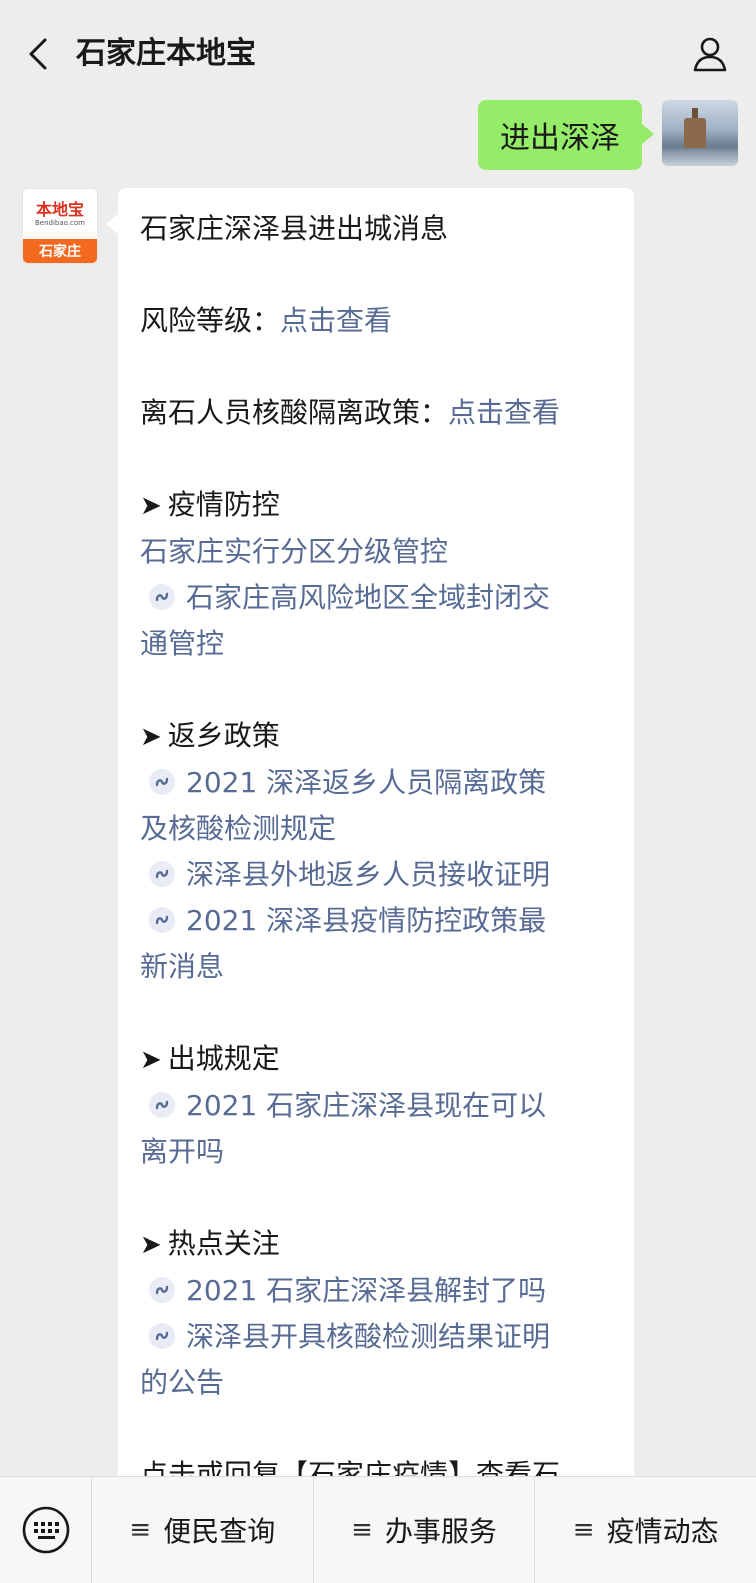 The image size is (756, 1583). Describe the element at coordinates (210, 320) in the screenshot. I see `risk-level-label: 风险等级：` at that location.